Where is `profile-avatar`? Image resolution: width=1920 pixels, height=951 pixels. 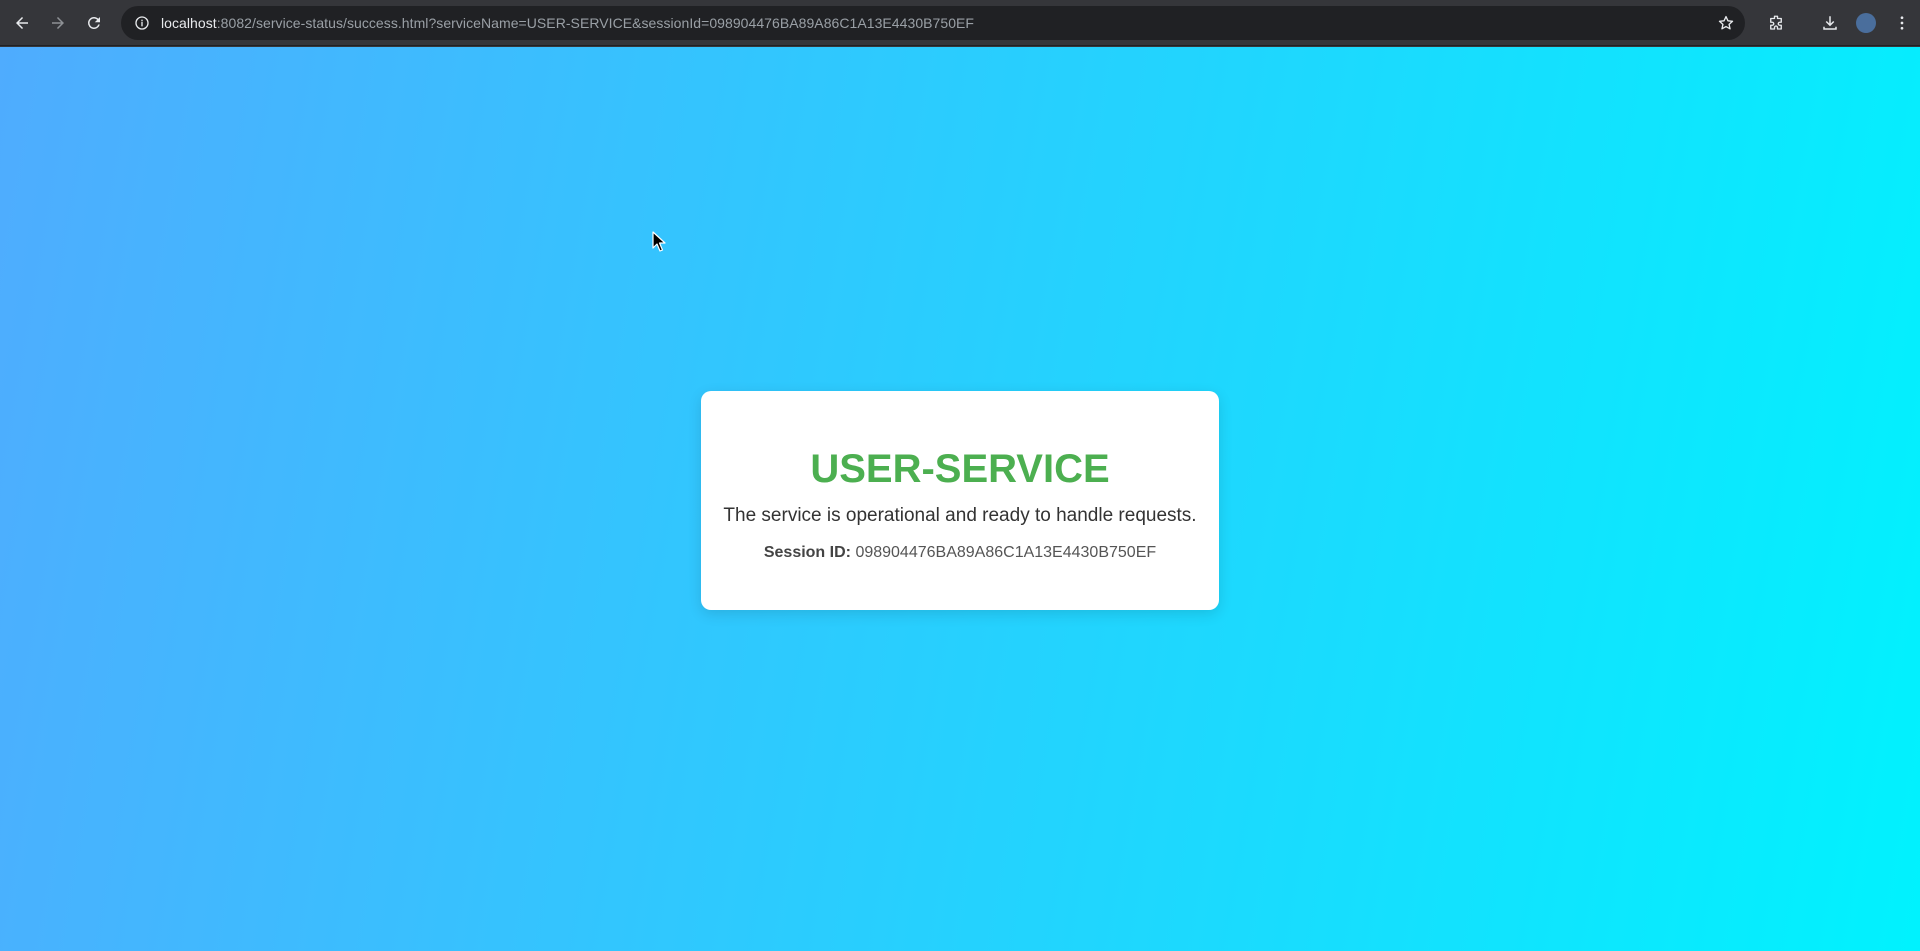 profile-avatar is located at coordinates (1866, 23).